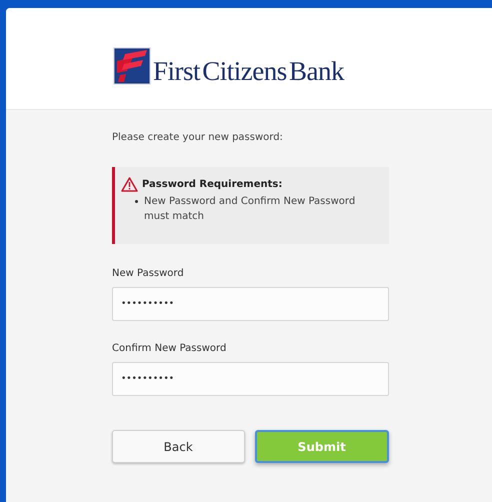 The height and width of the screenshot is (502, 492). Describe the element at coordinates (170, 349) in the screenshot. I see `field-label: Confirm New Password` at that location.